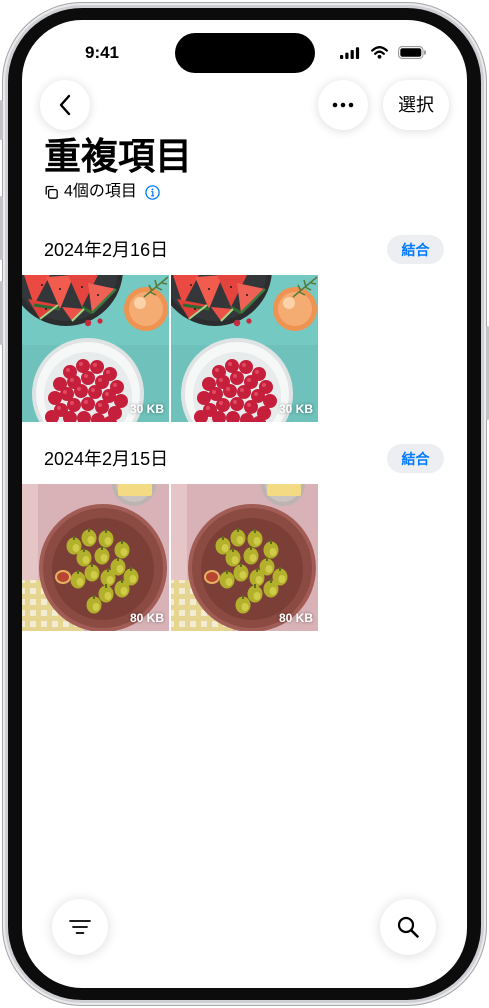 This screenshot has width=489, height=1008. Describe the element at coordinates (1, 313) in the screenshot. I see `volume-down-button` at that location.